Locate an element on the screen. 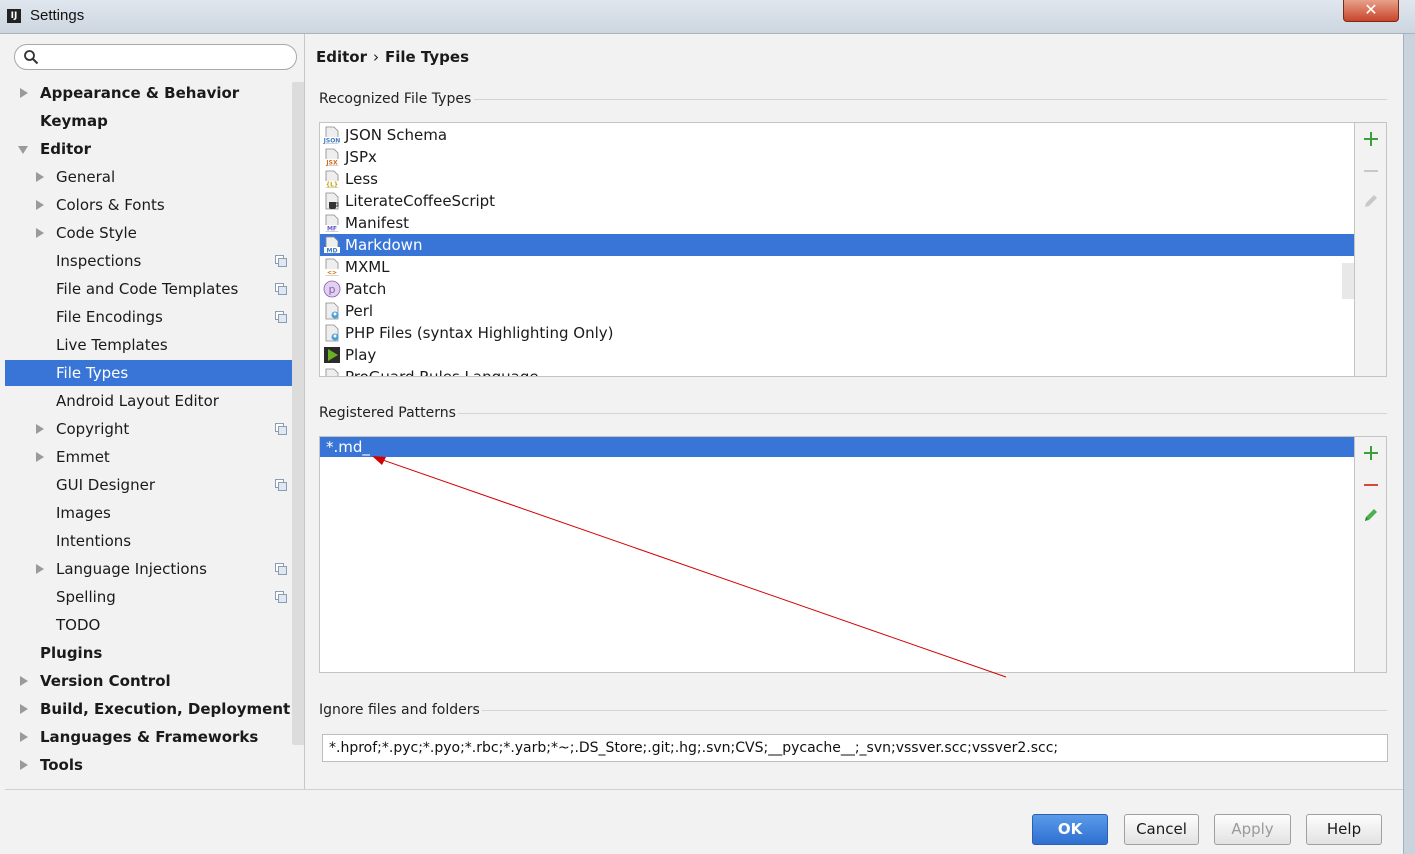 This screenshot has width=1415, height=854. sidebar-item-android-layout-editor: Android Layout Editor is located at coordinates (148, 401).